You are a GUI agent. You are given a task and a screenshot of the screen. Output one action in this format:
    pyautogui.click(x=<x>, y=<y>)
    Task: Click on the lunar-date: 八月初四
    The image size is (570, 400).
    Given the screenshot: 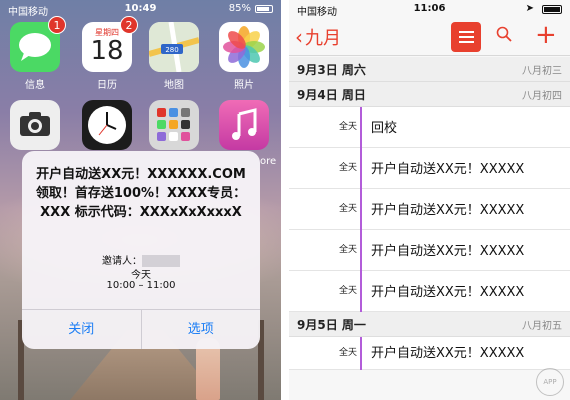 What is the action you would take?
    pyautogui.click(x=542, y=96)
    